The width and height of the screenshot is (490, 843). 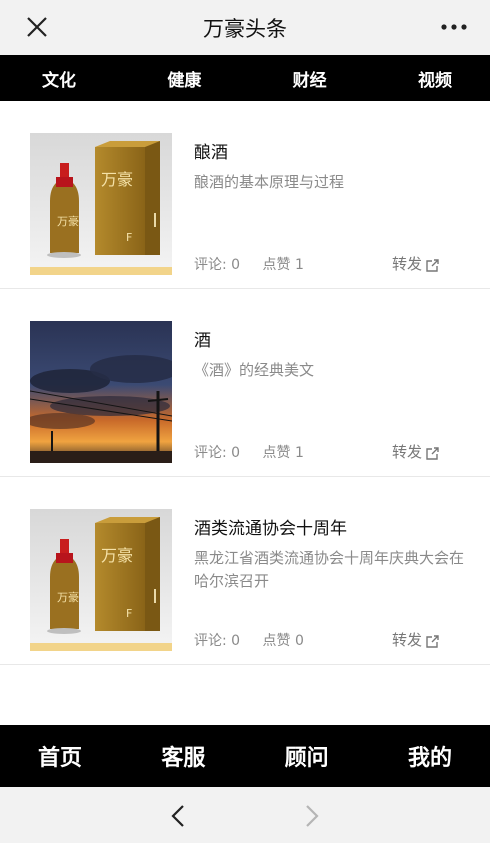 What do you see at coordinates (60, 756) in the screenshot?
I see `nav-home: 首页` at bounding box center [60, 756].